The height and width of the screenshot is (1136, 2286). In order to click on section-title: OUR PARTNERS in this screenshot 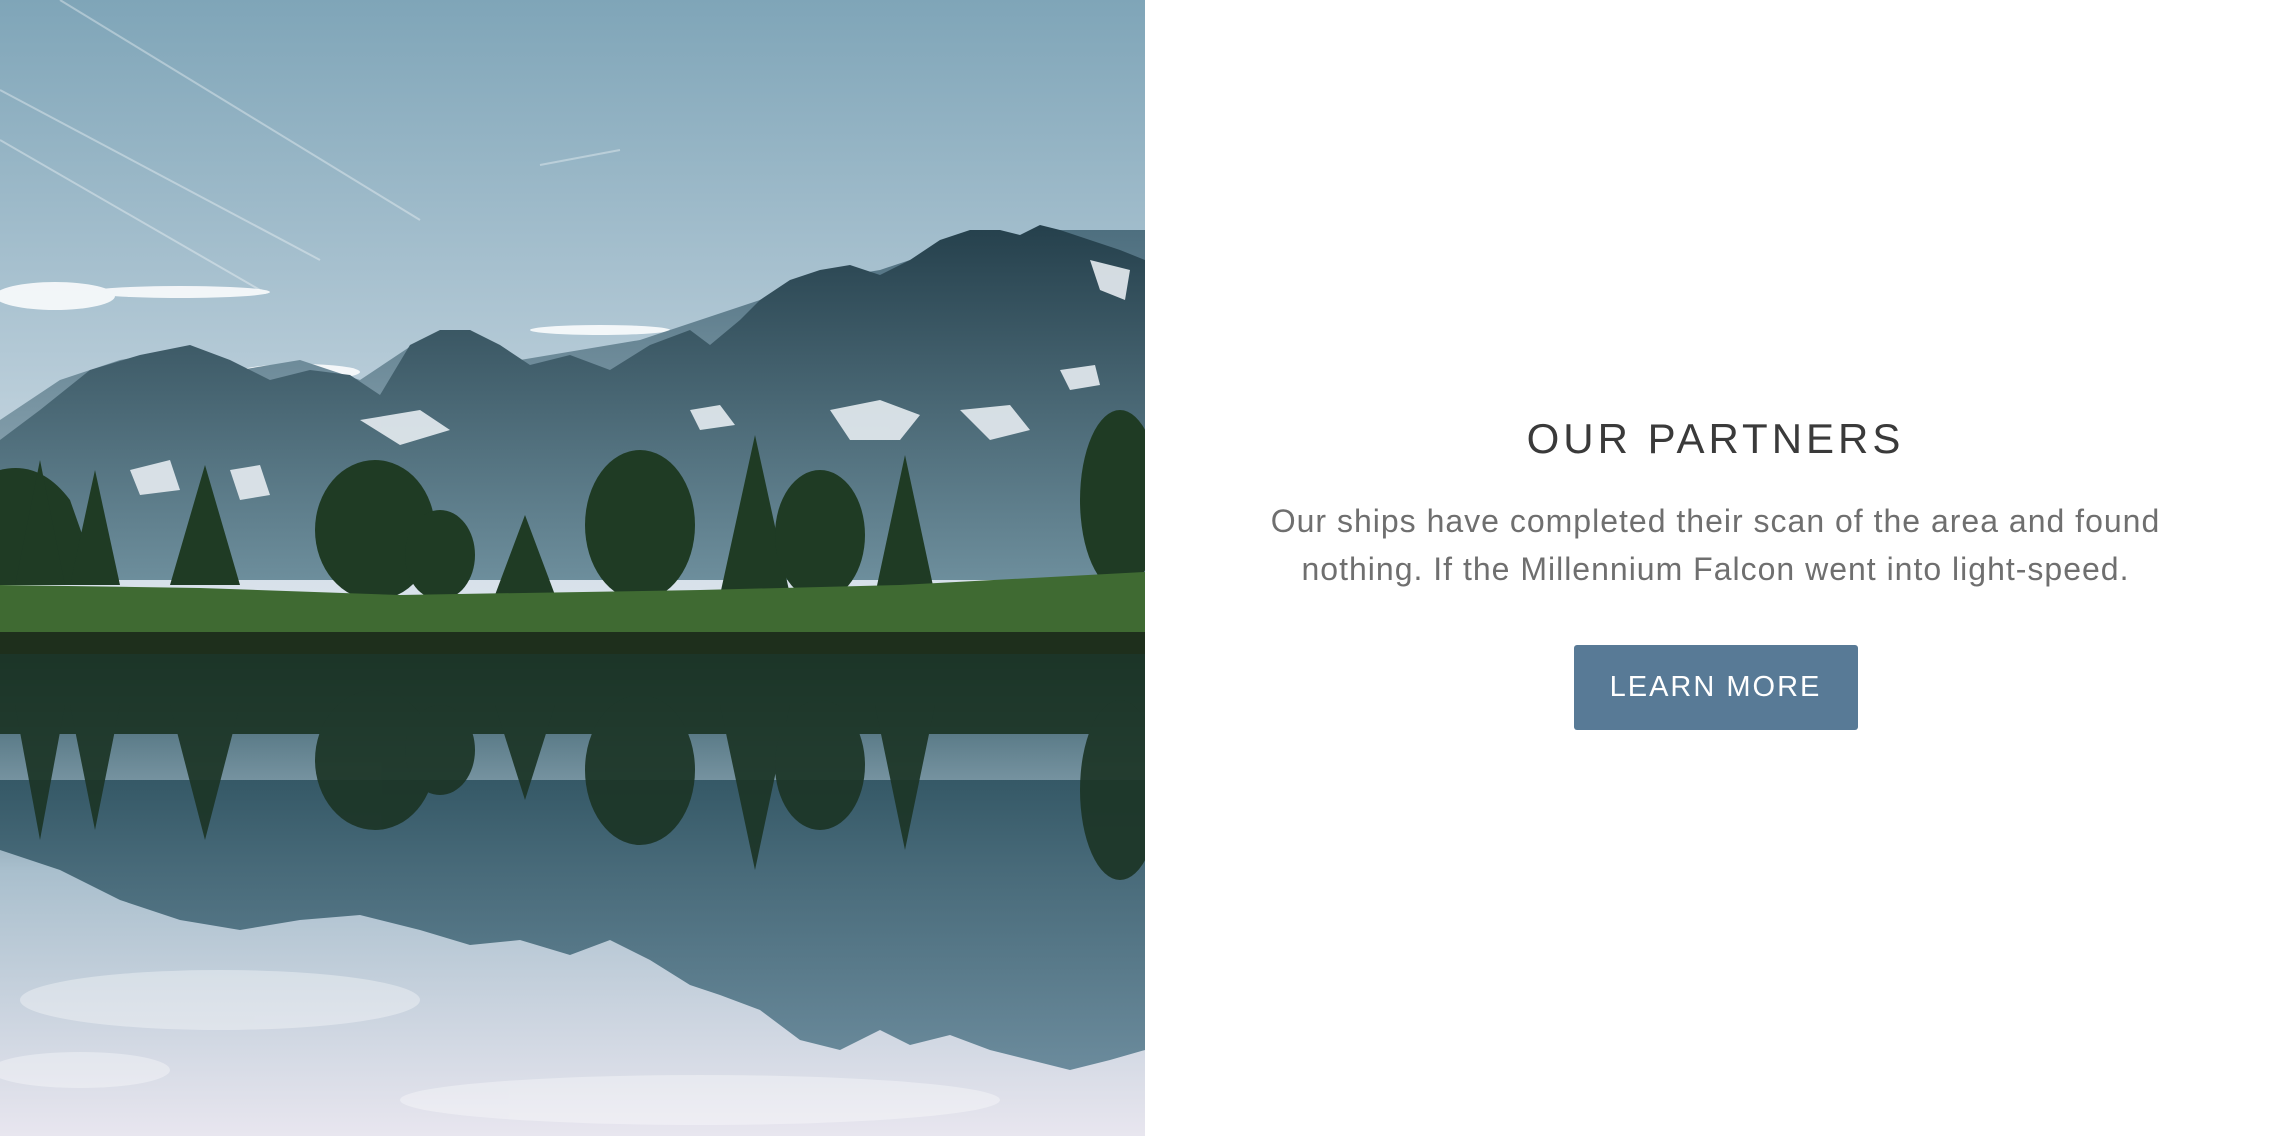, I will do `click(1715, 438)`.